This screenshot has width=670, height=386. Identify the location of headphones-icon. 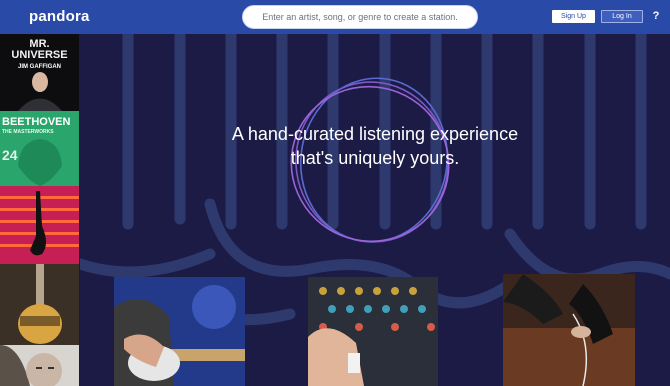
(569, 330).